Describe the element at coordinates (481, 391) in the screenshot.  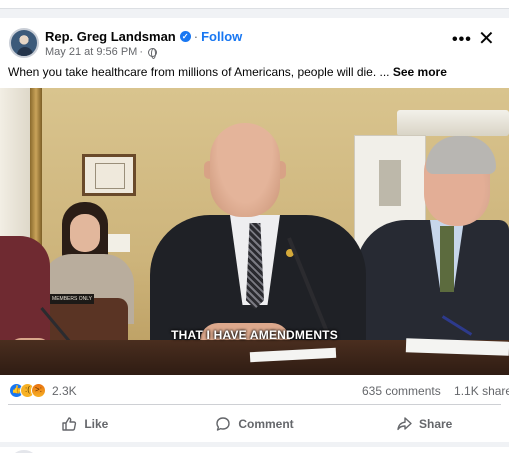
I see `shares-count: 1.1K shares` at that location.